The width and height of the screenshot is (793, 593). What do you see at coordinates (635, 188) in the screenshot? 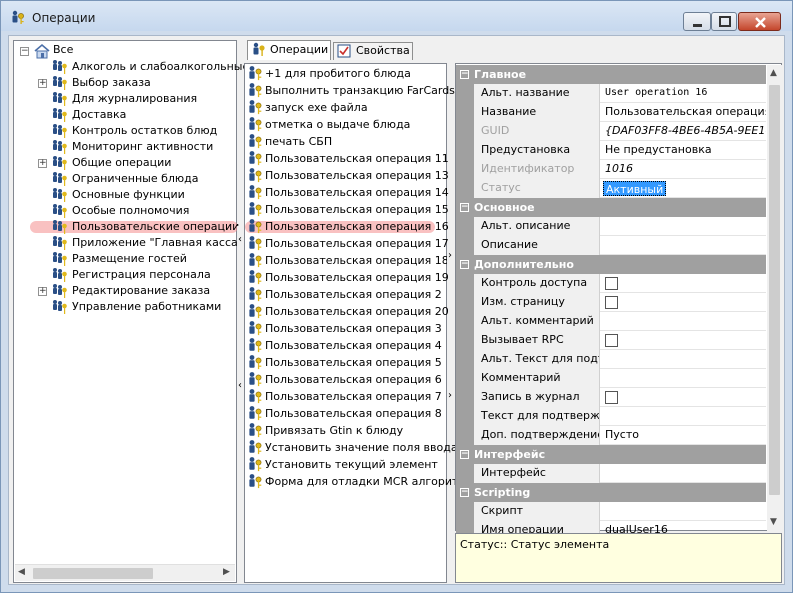
I see `status-value-selected: Активный` at bounding box center [635, 188].